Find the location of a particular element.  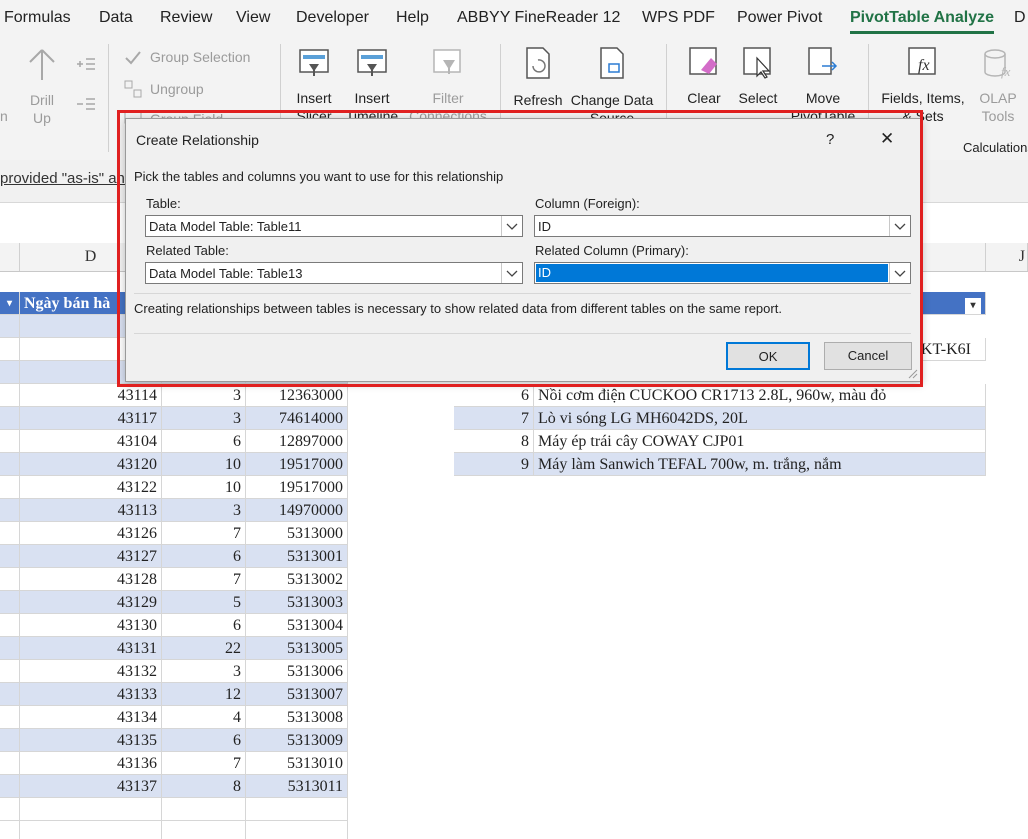

quantity-cell: 12 is located at coordinates (204, 694).